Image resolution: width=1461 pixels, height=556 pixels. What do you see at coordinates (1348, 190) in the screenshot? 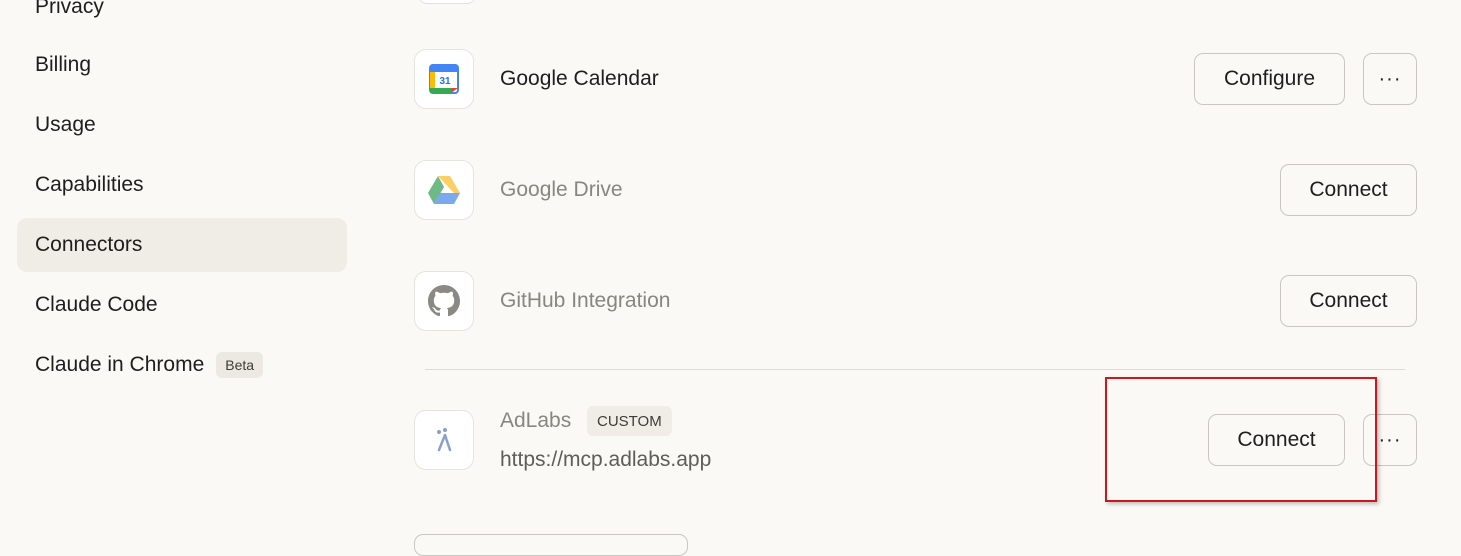
I see `connect-button-google-drive: Connect` at bounding box center [1348, 190].